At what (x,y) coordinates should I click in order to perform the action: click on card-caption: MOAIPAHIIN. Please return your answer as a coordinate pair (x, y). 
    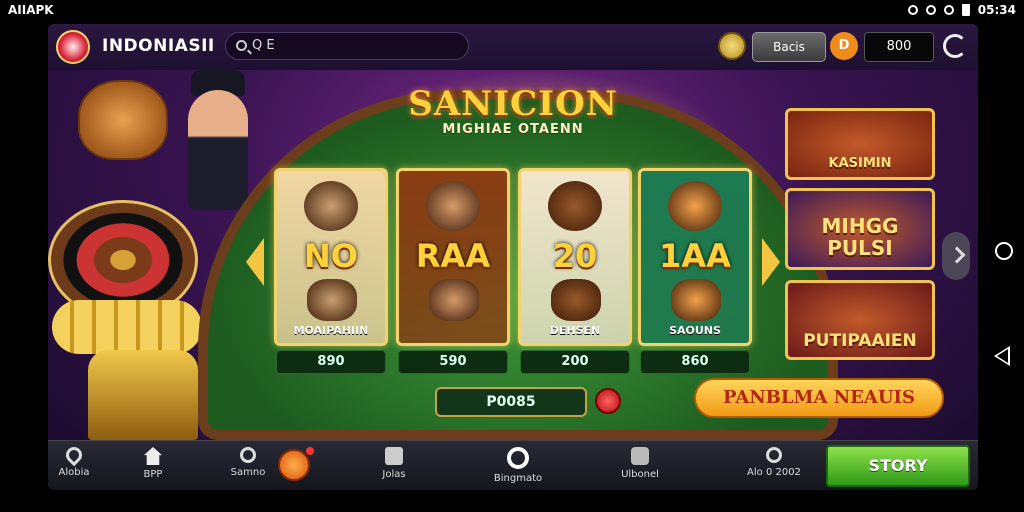
    Looking at the image, I should click on (331, 330).